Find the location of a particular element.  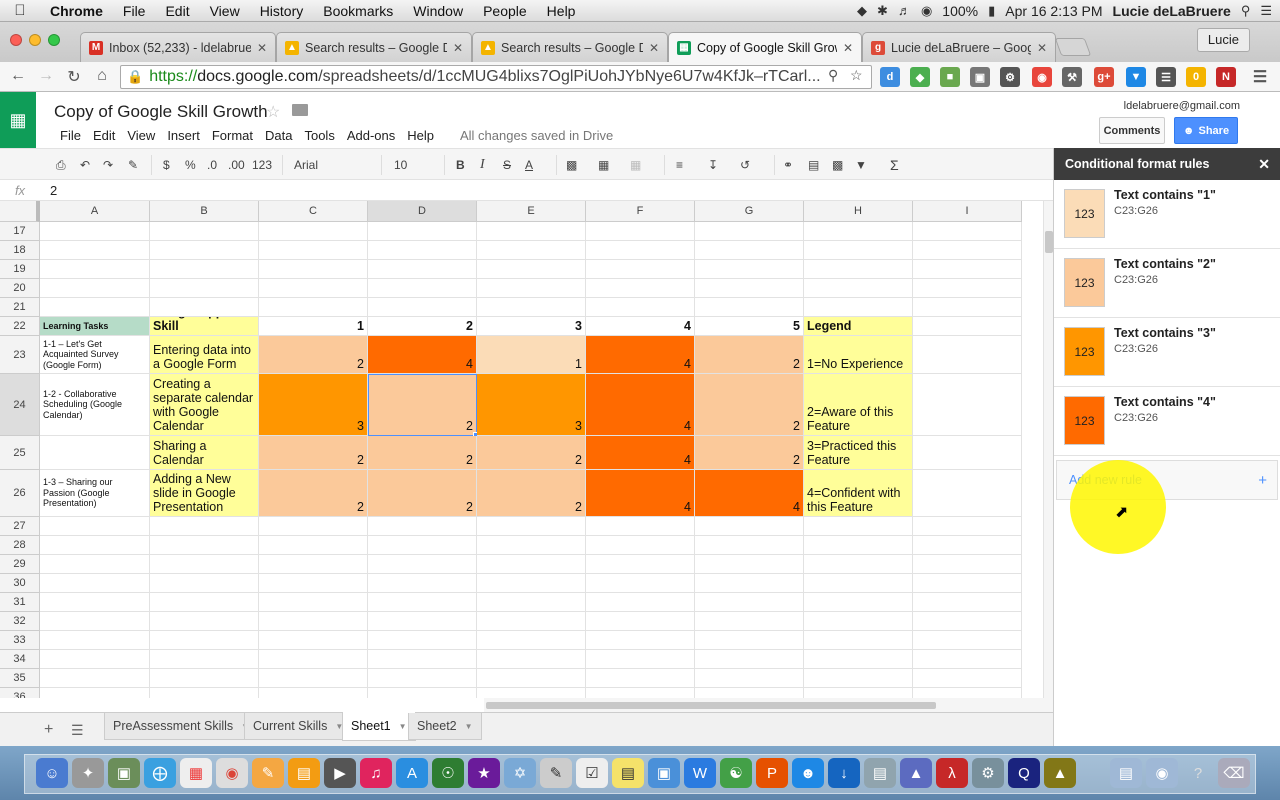

app-store-icon: A is located at coordinates (412, 773).